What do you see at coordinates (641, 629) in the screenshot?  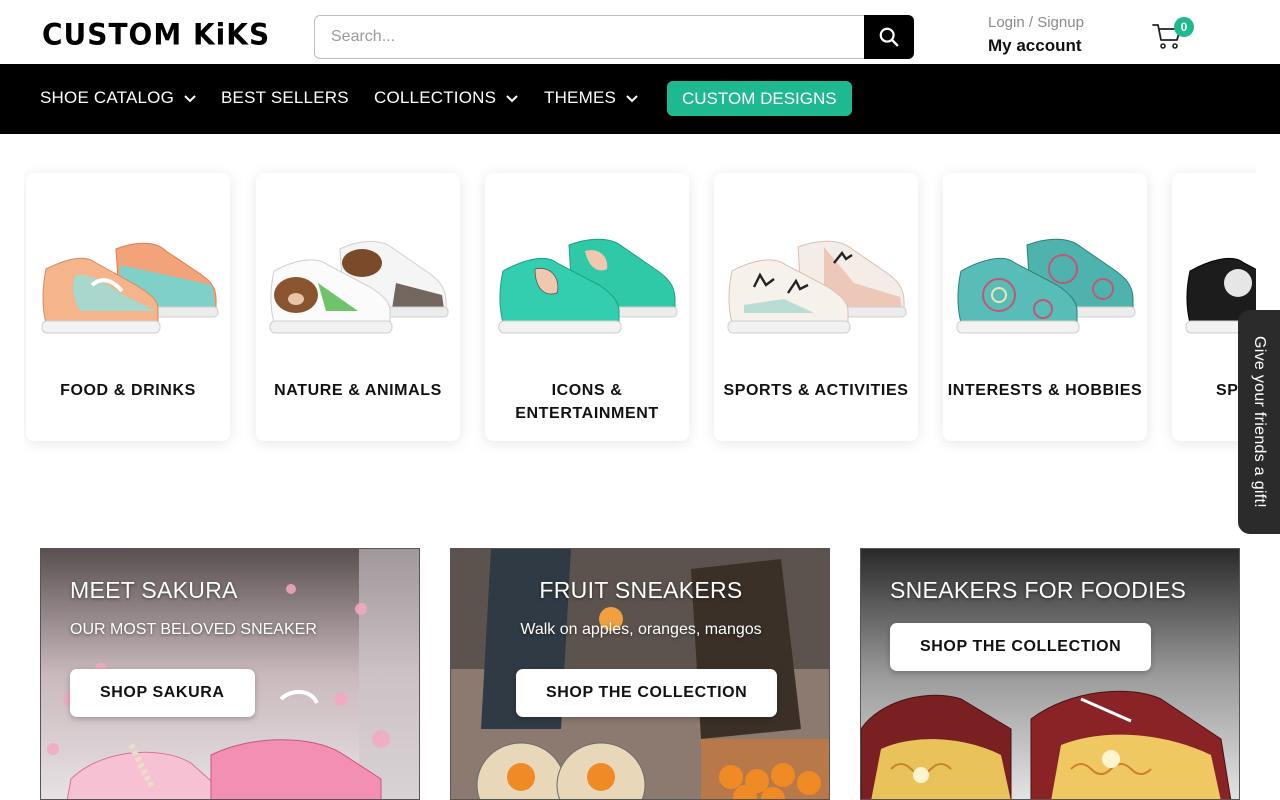 I see `banner-subtitle: Walk on apples, oranges, mangos` at bounding box center [641, 629].